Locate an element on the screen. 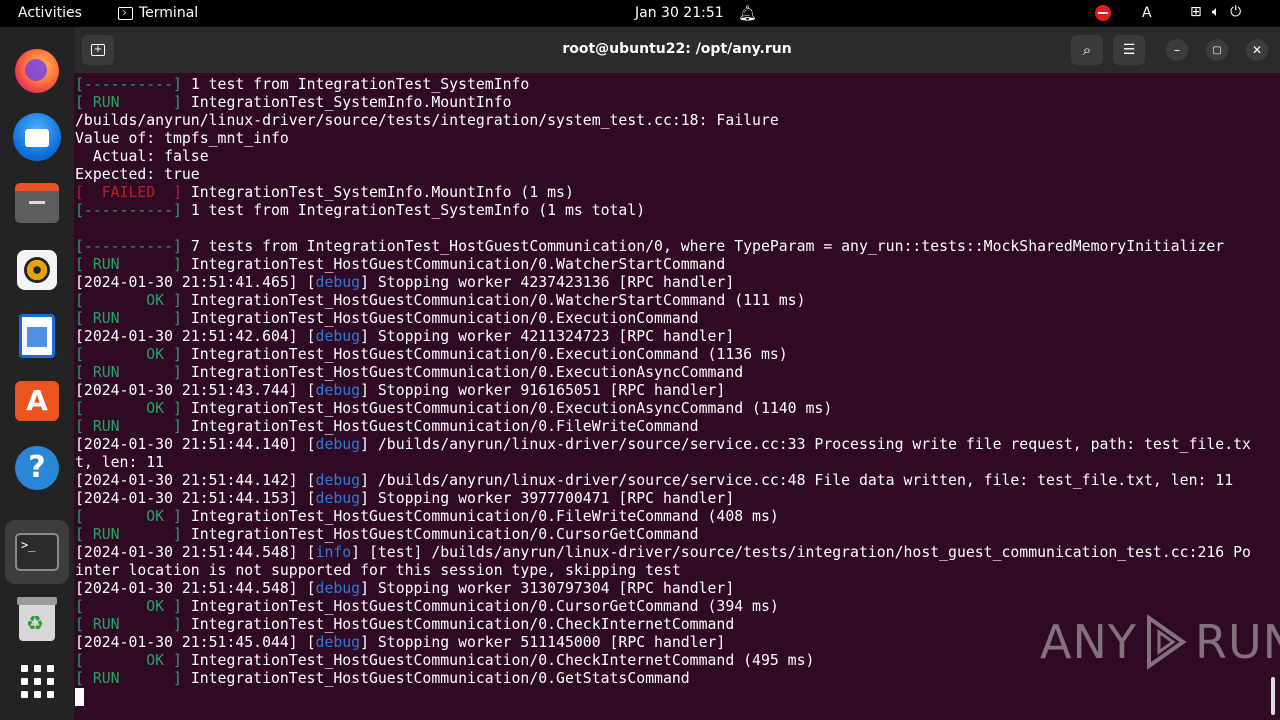 The image size is (1280, 720). dock-files is located at coordinates (37, 203).